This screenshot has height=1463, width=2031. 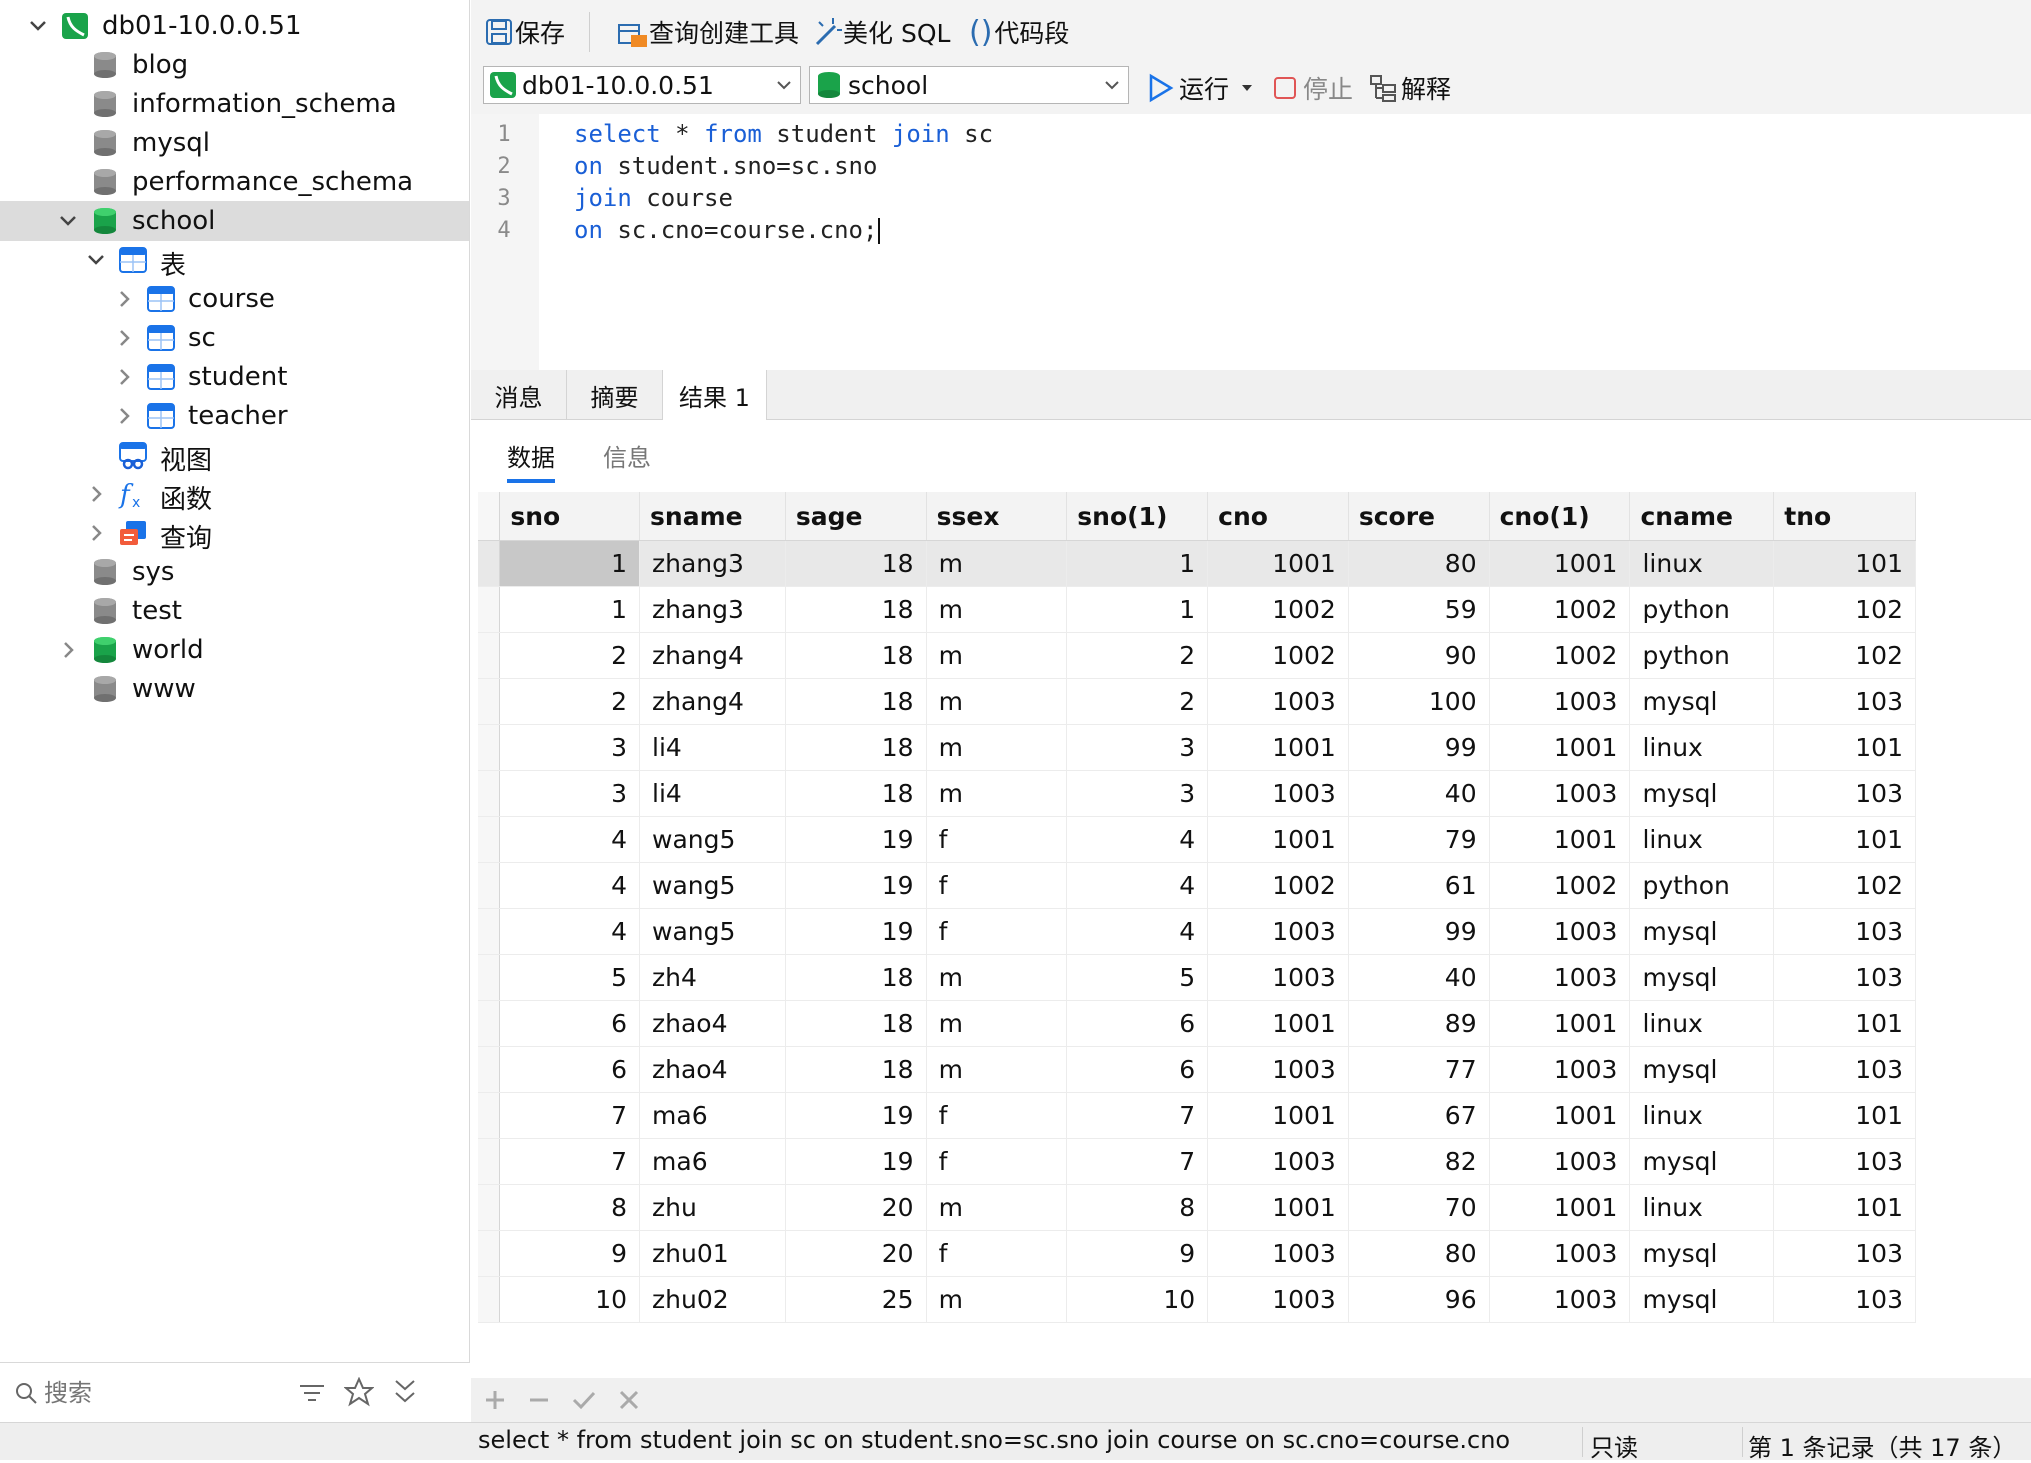 I want to click on save-button: 保存, so click(x=524, y=32).